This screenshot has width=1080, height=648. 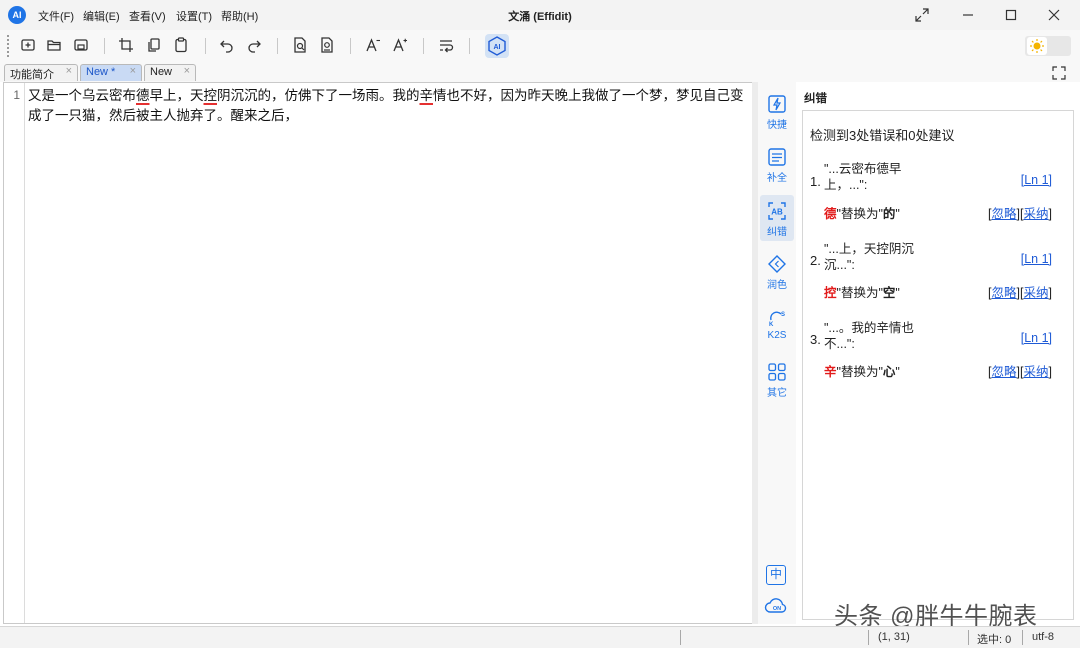 What do you see at coordinates (32, 75) in the screenshot?
I see `tab-label: 功能简介` at bounding box center [32, 75].